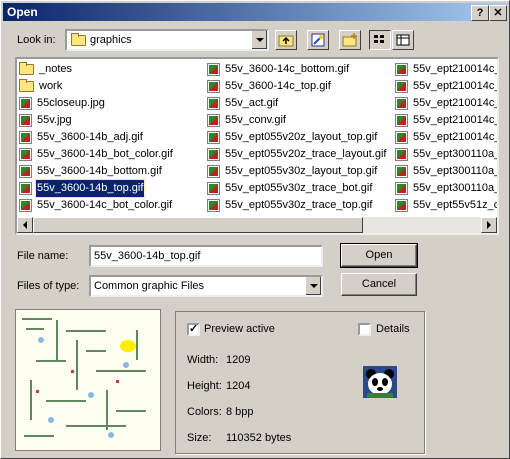 The width and height of the screenshot is (510, 459). Describe the element at coordinates (364, 329) in the screenshot. I see `details-checkbox` at that location.